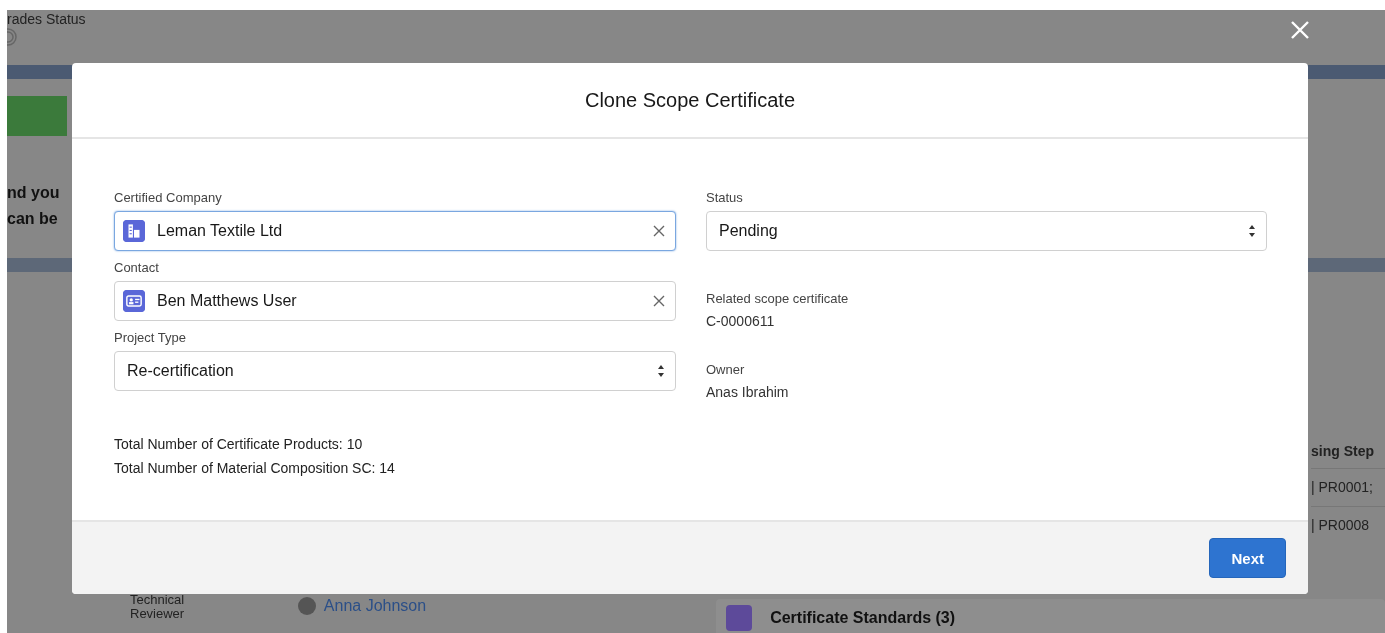 This screenshot has height=633, width=1385. I want to click on lookup-field: Ben Matthews User, so click(395, 301).